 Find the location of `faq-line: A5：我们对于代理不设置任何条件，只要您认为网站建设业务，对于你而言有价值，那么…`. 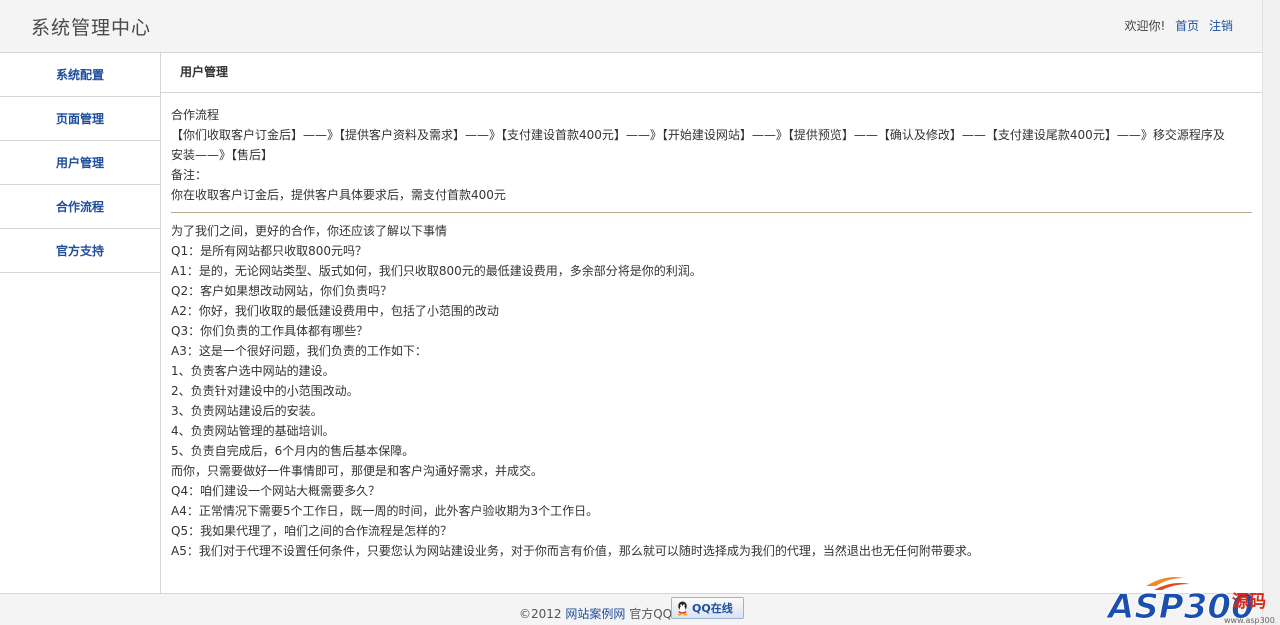

faq-line: A5：我们对于代理不设置任何条件，只要您认为网站建设业务，对于你而言有价值，那么… is located at coordinates (575, 551).